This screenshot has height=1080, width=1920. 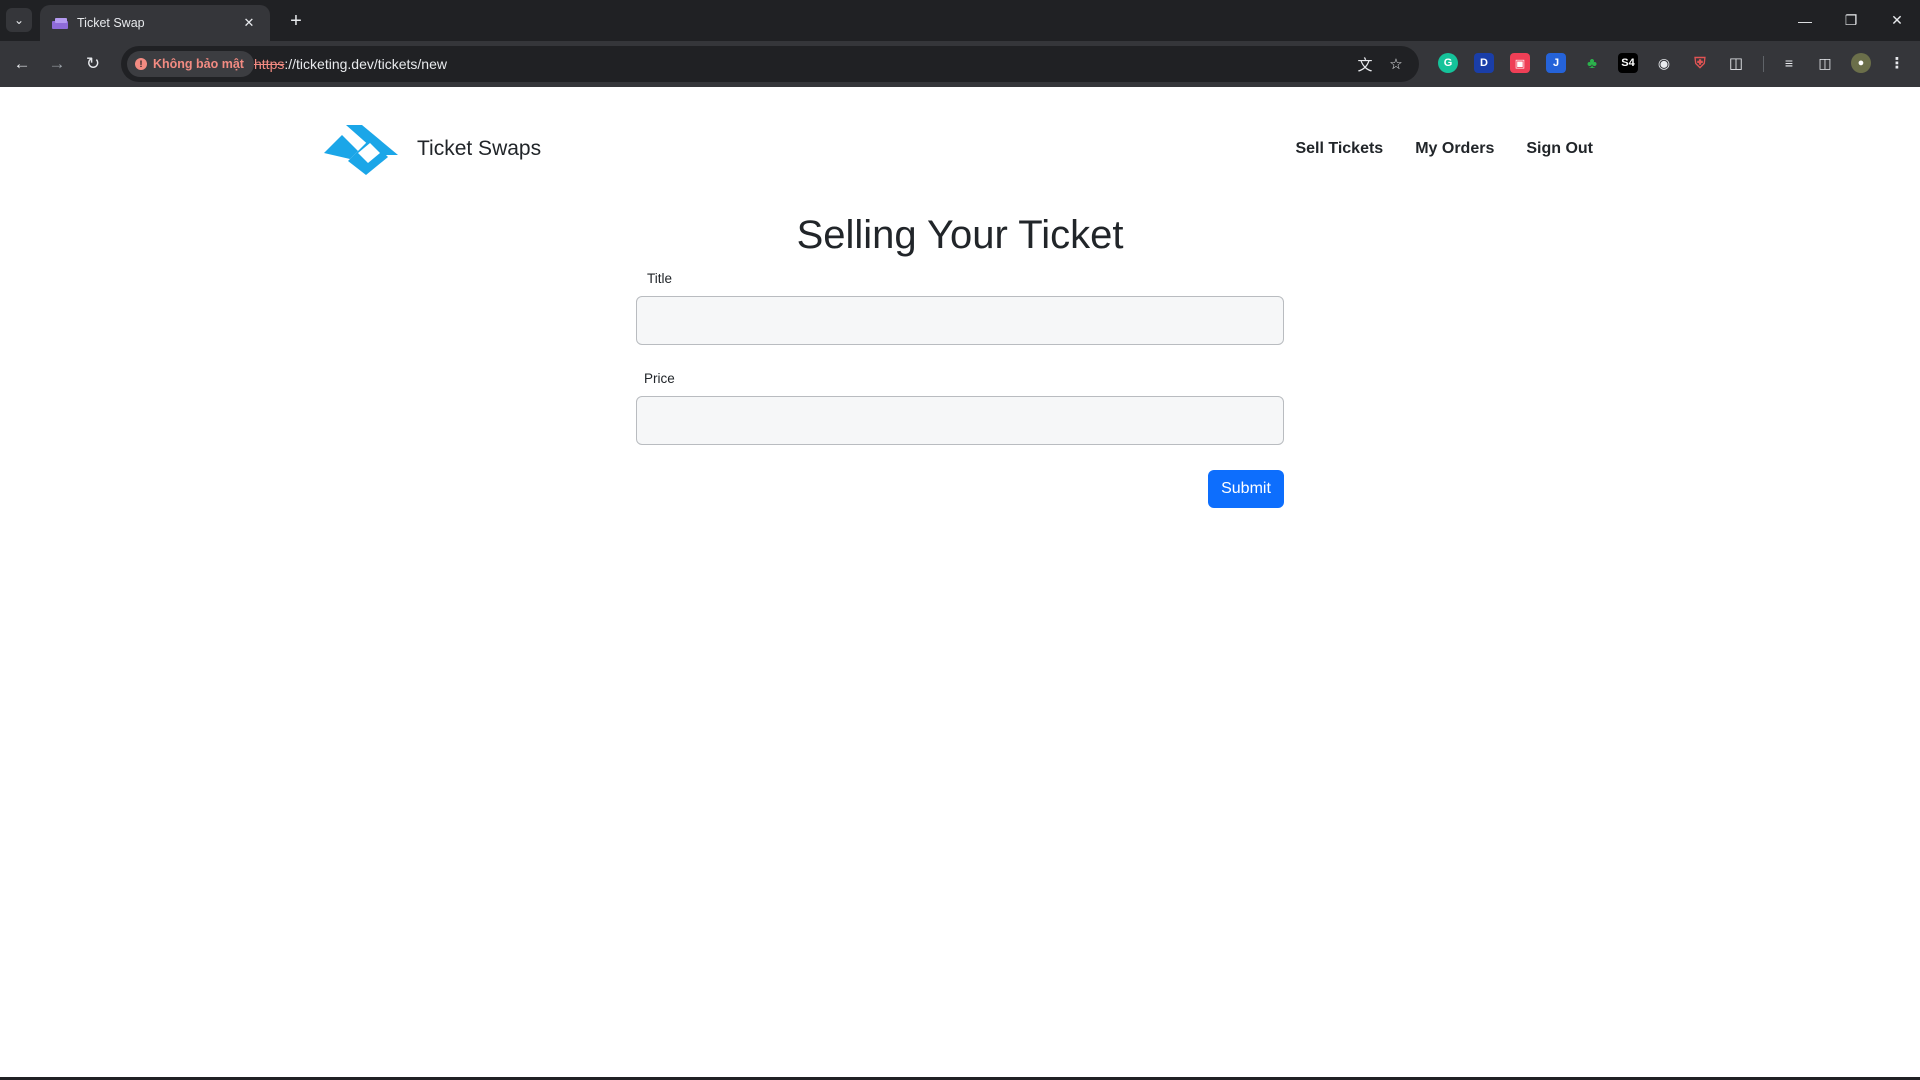 What do you see at coordinates (1825, 63) in the screenshot?
I see `side-panel-icon: ◫` at bounding box center [1825, 63].